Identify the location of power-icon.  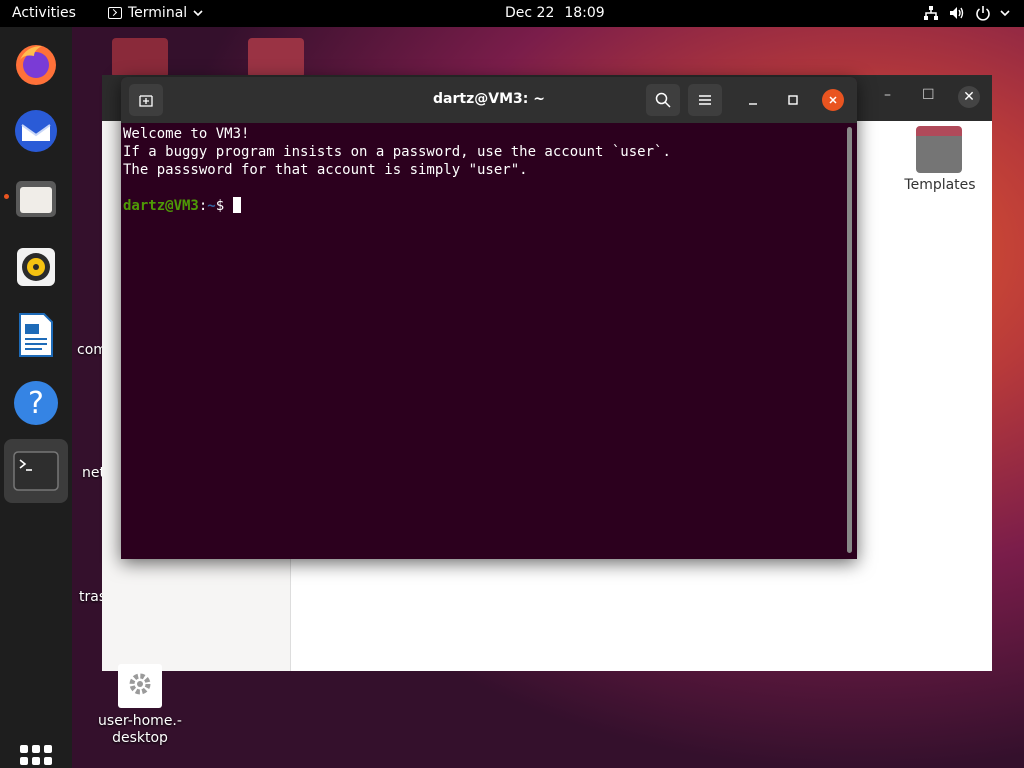
(983, 13).